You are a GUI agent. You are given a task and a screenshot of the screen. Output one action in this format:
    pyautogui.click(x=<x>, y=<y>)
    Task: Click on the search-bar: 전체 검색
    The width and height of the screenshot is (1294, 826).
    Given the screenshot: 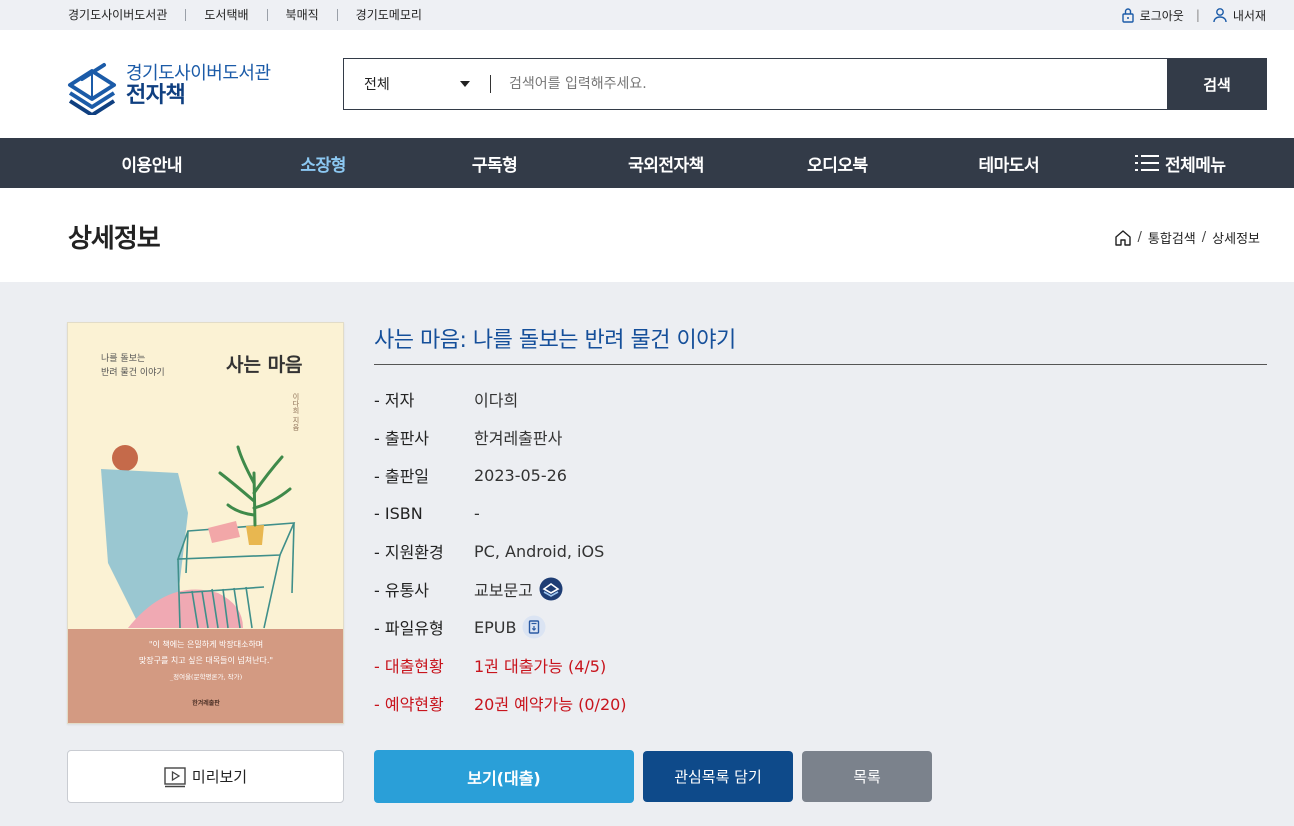 What is the action you would take?
    pyautogui.click(x=805, y=84)
    